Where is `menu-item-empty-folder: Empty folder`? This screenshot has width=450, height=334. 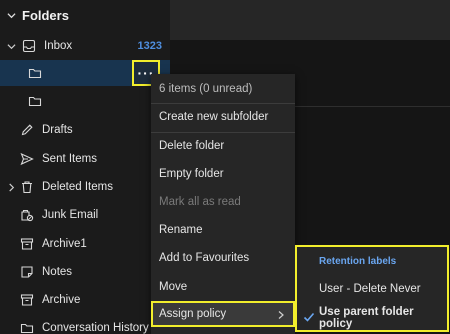
menu-item-empty-folder: Empty folder is located at coordinates (223, 174).